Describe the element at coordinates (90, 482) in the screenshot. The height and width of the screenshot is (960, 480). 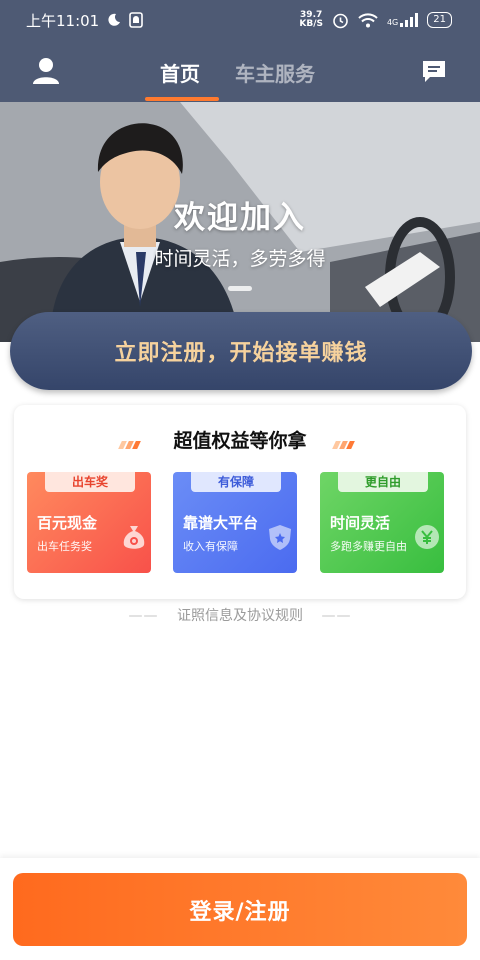
I see `benefit-badge: 出车奖` at that location.